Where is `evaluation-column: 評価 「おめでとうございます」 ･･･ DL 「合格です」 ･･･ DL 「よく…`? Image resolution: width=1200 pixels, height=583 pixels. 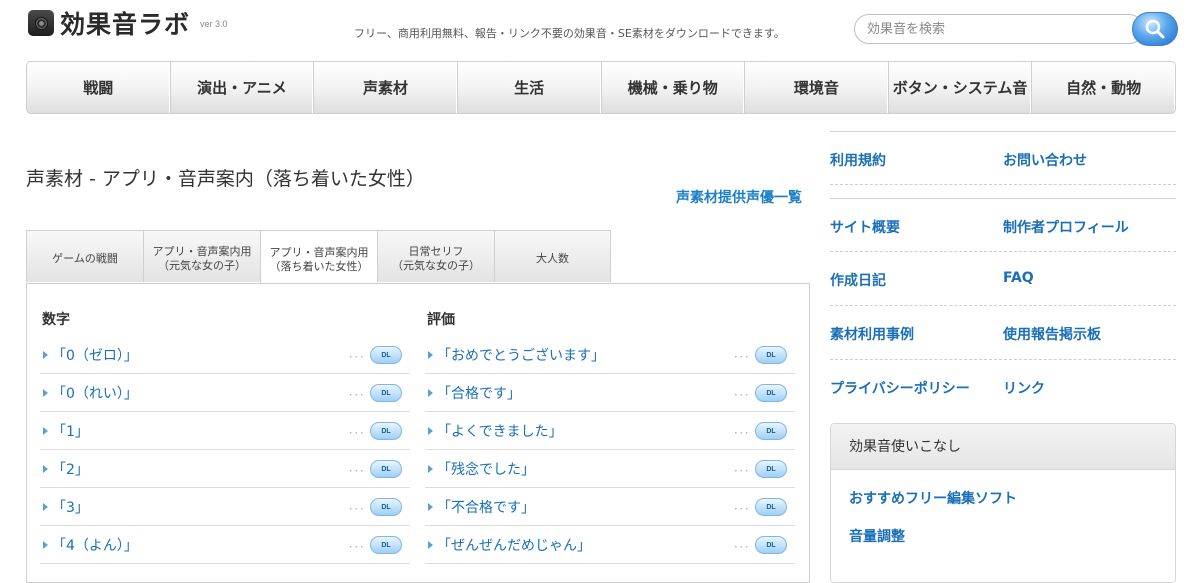 evaluation-column: 評価 「おめでとうございます」 ･･･ DL 「合格です」 ･･･ DL 「よく… is located at coordinates (610, 424).